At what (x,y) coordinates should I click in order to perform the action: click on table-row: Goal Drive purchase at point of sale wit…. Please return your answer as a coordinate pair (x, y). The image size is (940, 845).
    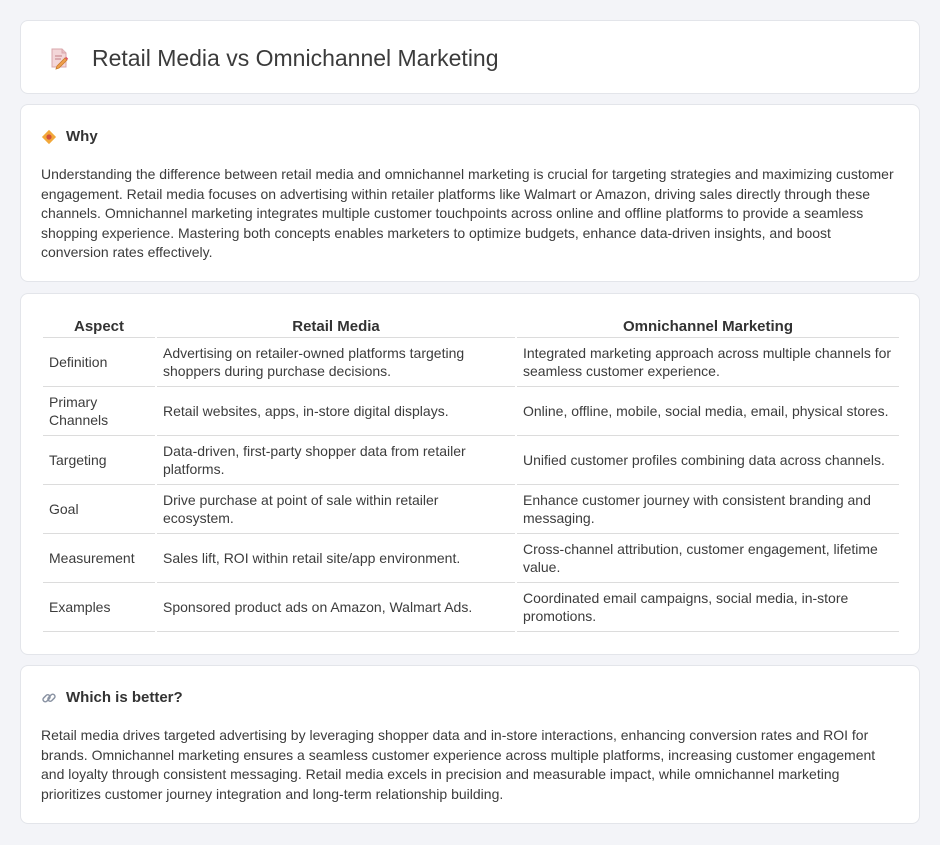
    Looking at the image, I should click on (471, 509).